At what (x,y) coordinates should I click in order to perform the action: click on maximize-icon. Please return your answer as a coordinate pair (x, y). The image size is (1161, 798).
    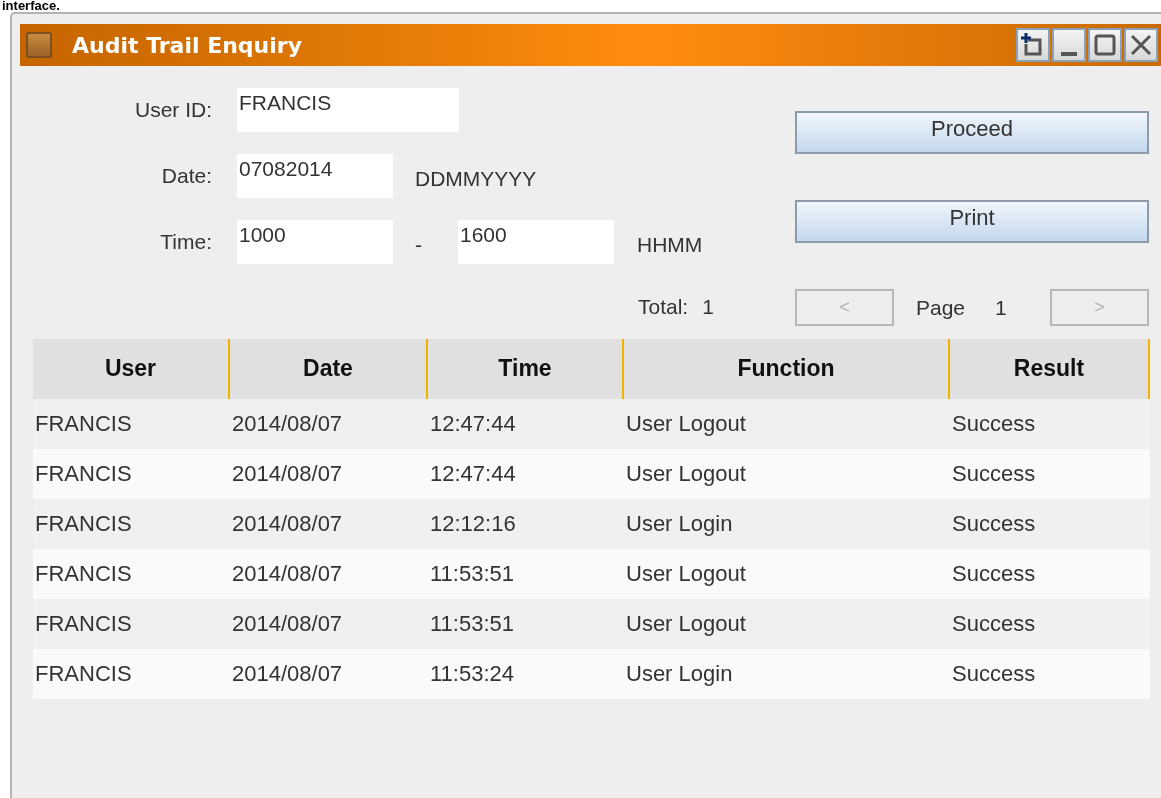
    Looking at the image, I should click on (1105, 45).